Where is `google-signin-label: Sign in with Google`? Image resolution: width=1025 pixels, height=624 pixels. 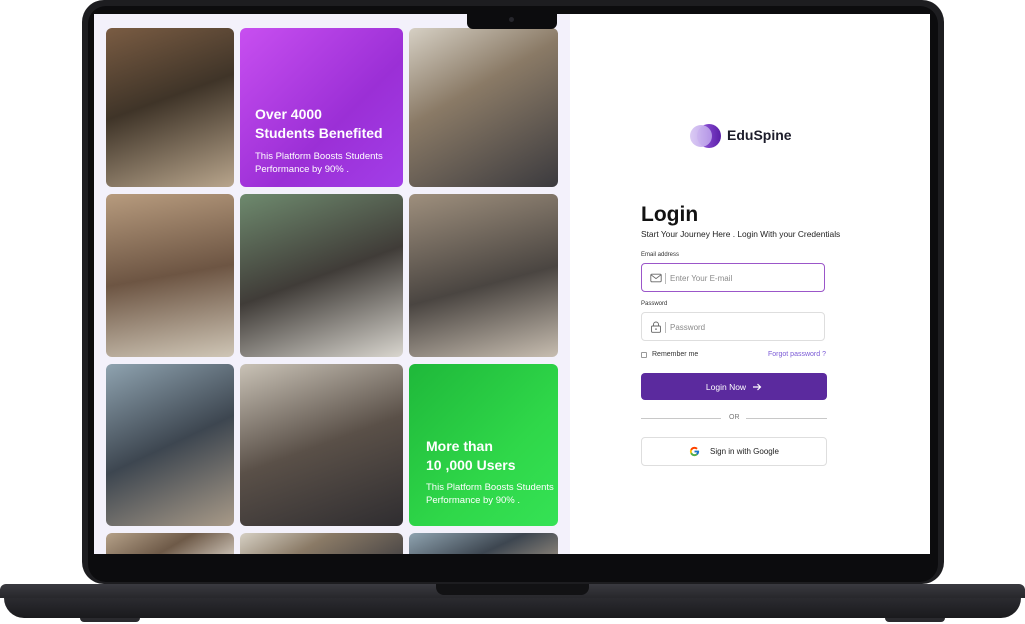 google-signin-label: Sign in with Google is located at coordinates (744, 451).